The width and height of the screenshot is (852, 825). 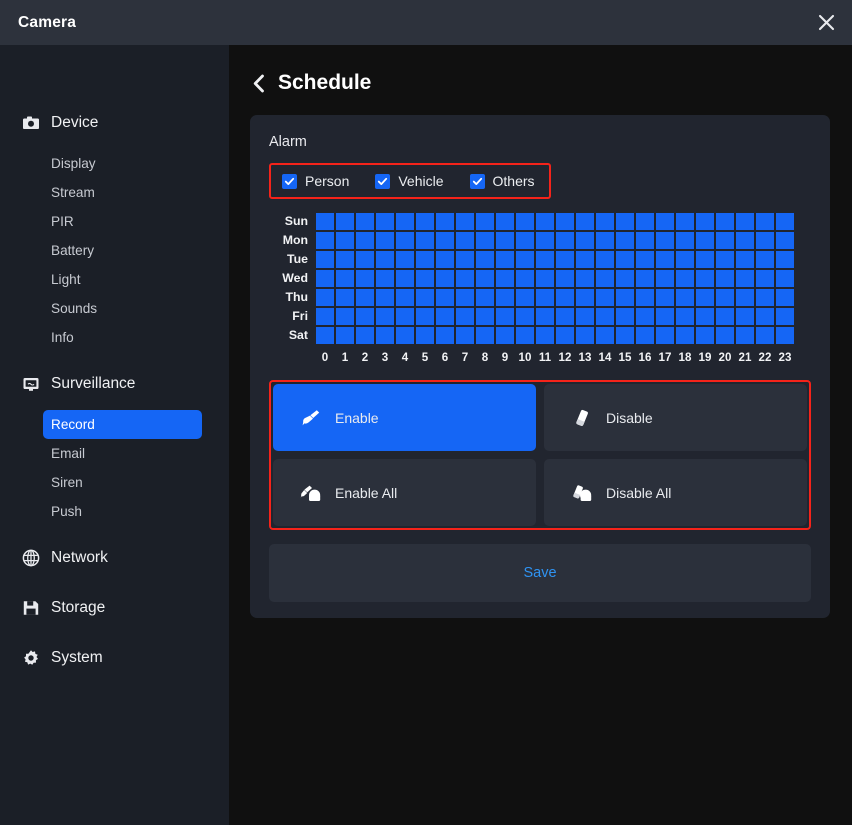 What do you see at coordinates (114, 558) in the screenshot?
I see `sidebar-item-network: Network` at bounding box center [114, 558].